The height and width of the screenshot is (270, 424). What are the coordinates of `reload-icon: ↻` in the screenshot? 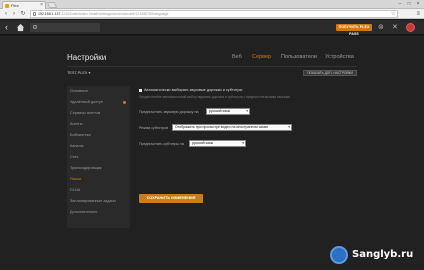 It's located at (23, 14).